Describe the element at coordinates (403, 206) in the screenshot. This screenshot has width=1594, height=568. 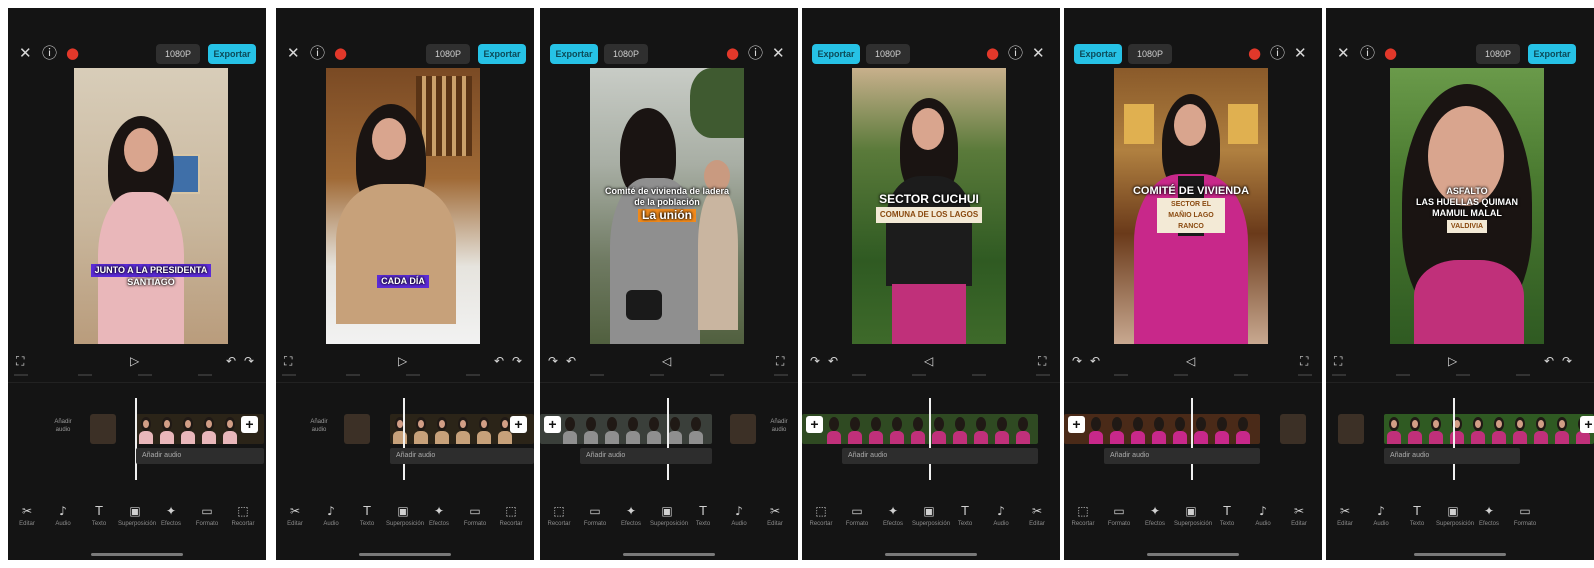
I see `video-preview: CADA DÍA` at that location.